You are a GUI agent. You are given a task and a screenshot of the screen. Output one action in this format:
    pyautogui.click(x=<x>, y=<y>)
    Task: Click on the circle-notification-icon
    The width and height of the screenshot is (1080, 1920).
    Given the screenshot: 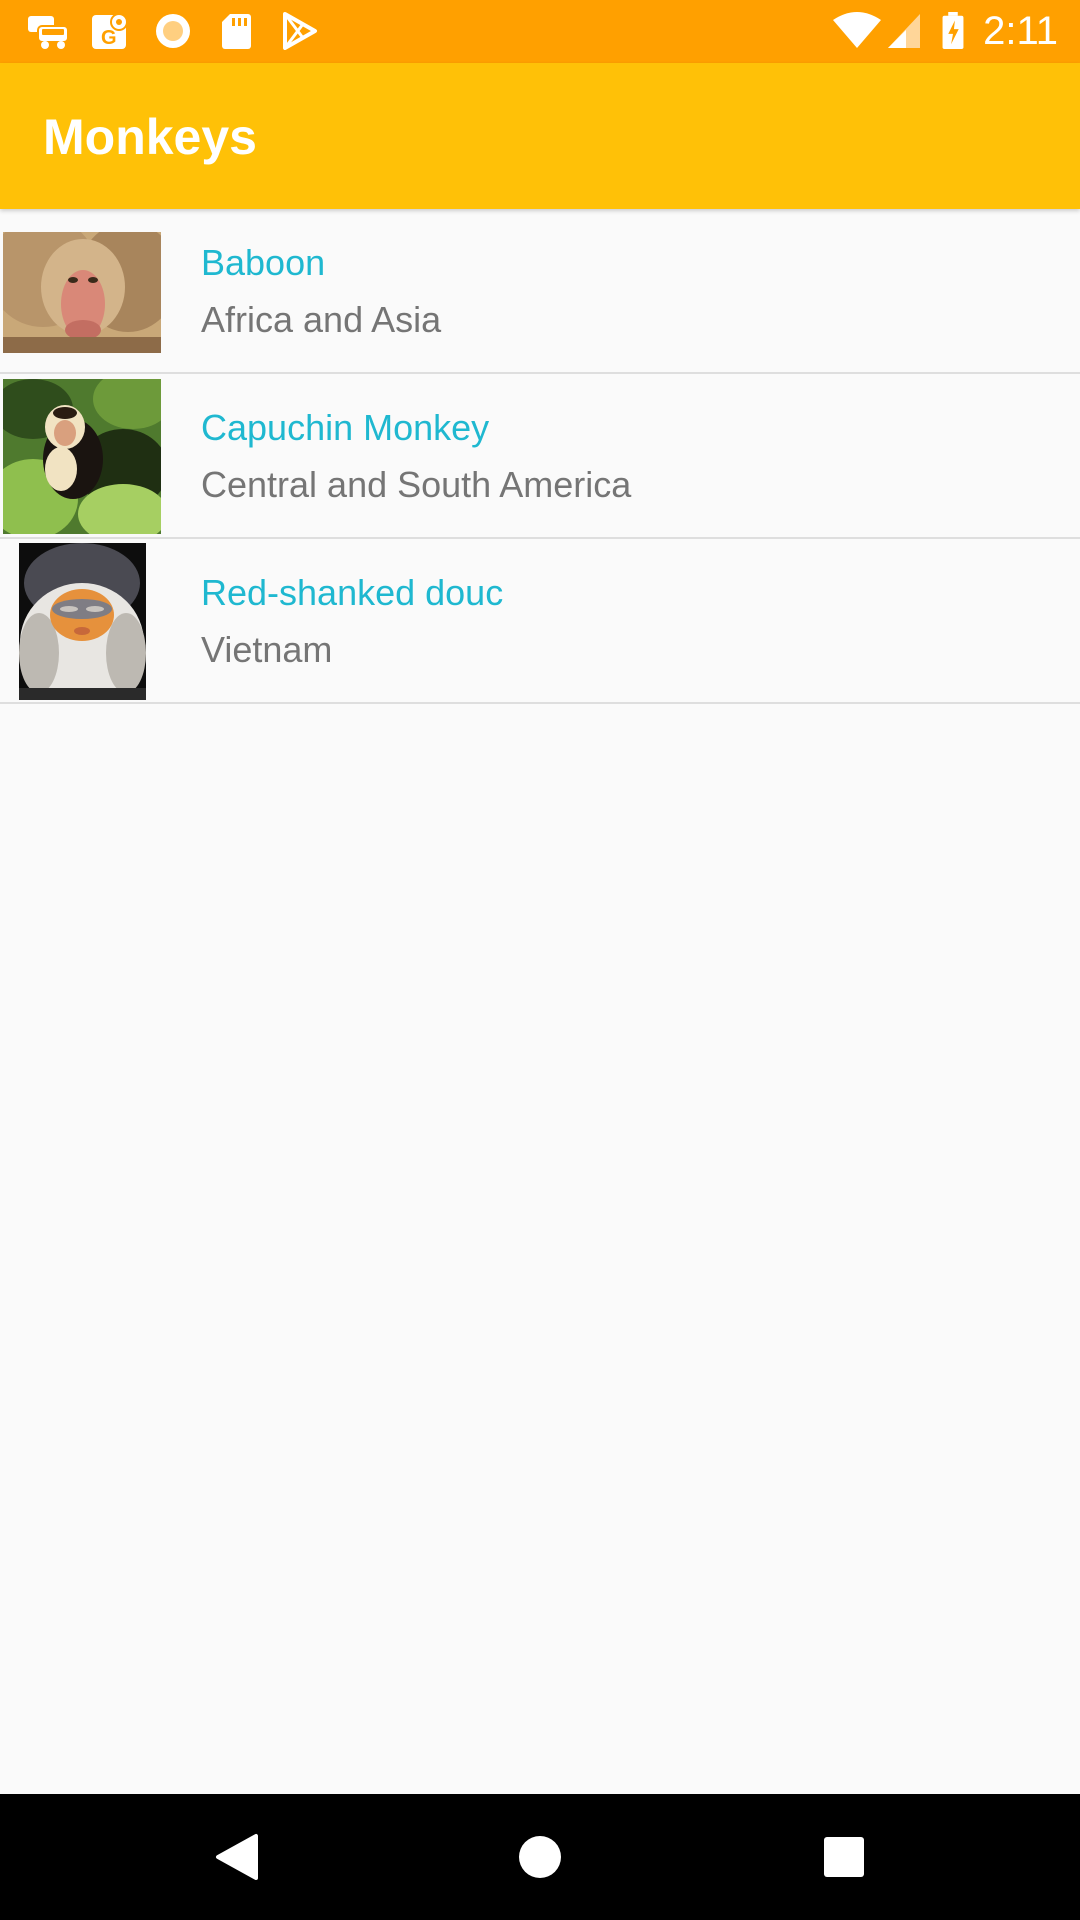 What is the action you would take?
    pyautogui.click(x=173, y=31)
    